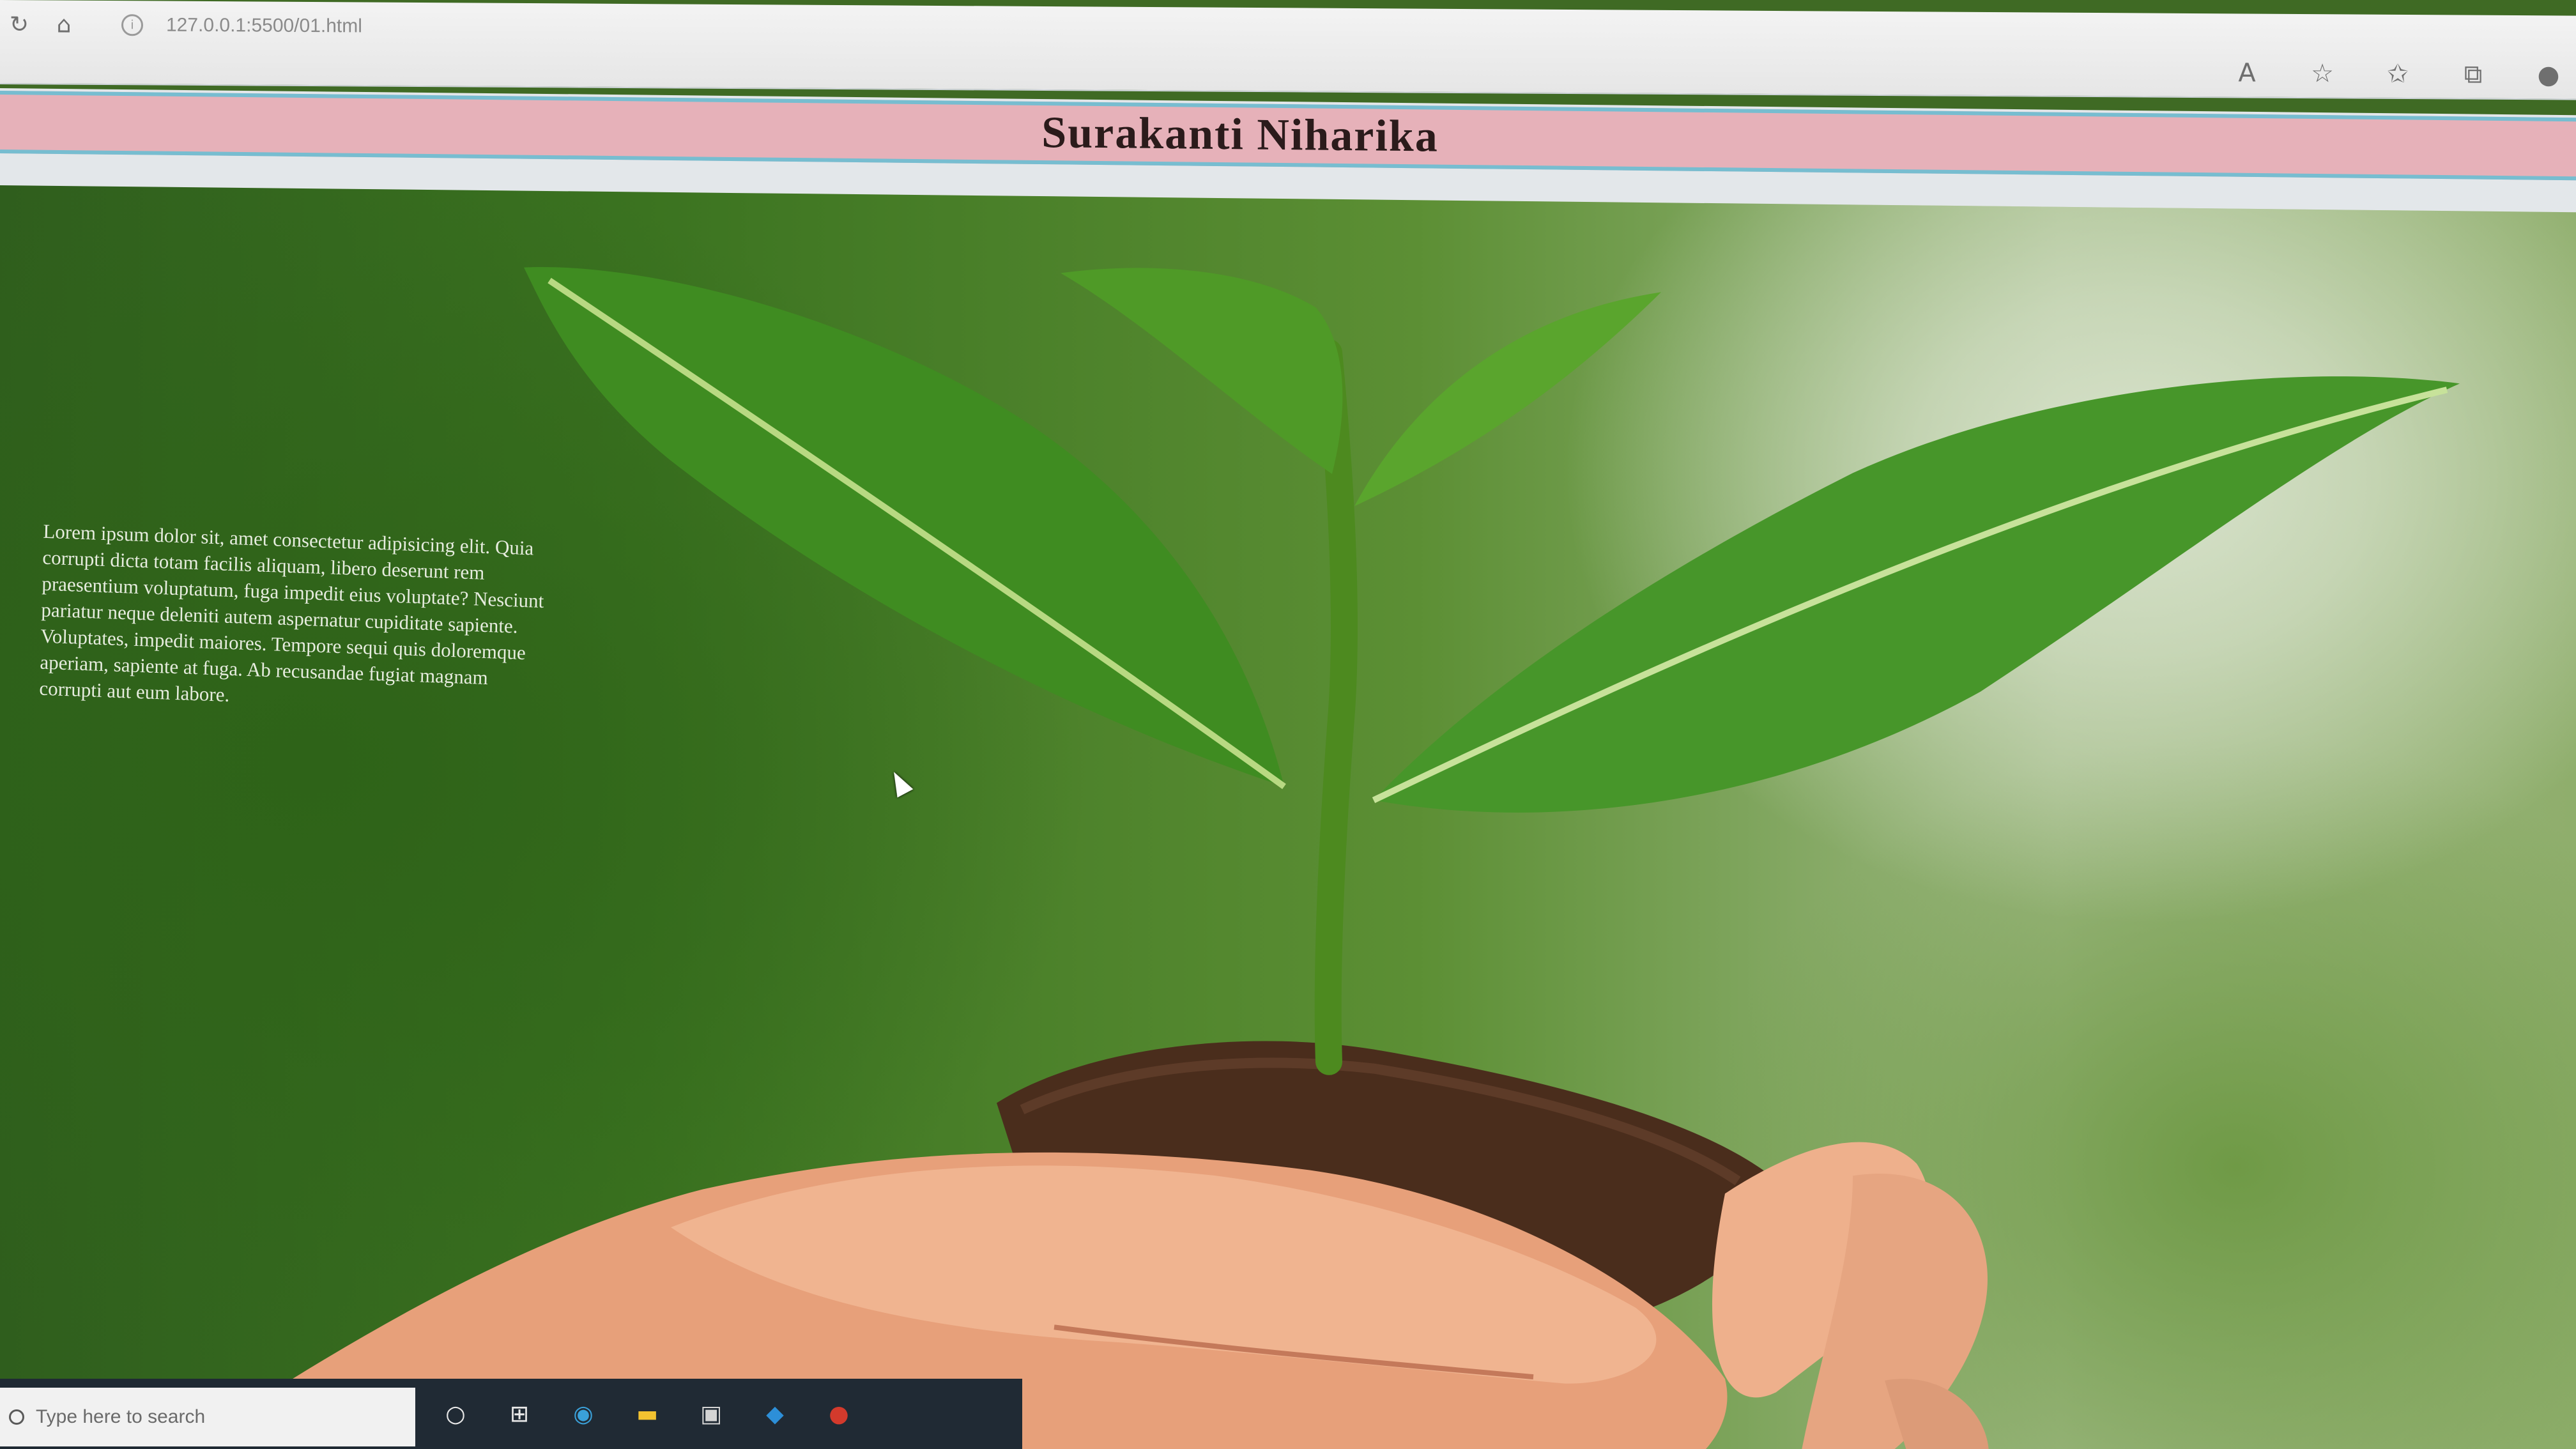  I want to click on search-placeholder: Type here to search, so click(121, 1416).